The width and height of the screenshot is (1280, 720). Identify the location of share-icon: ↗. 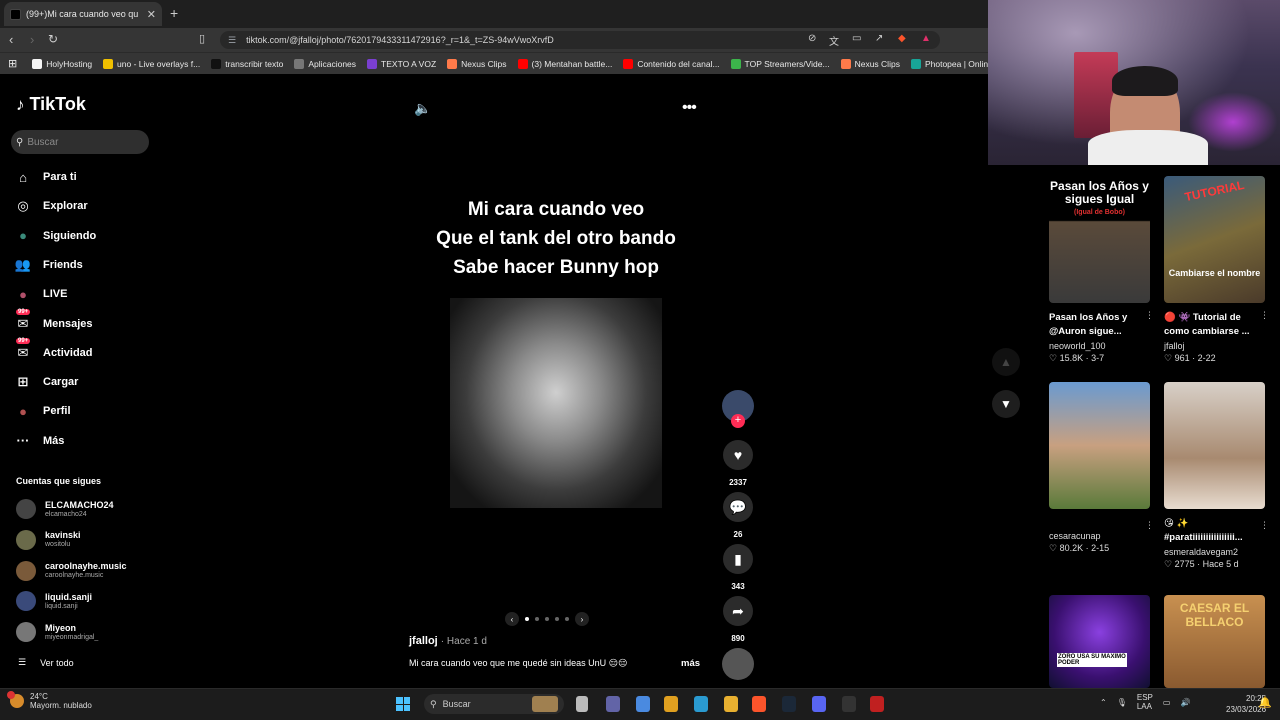
(879, 38).